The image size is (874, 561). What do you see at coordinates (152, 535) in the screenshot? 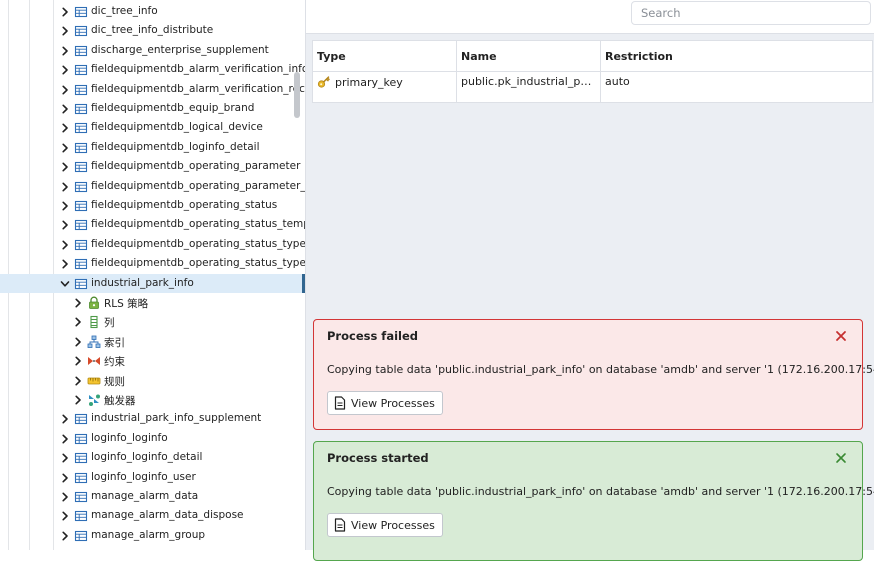
I see `tree-node-table: manage_alarm_group` at bounding box center [152, 535].